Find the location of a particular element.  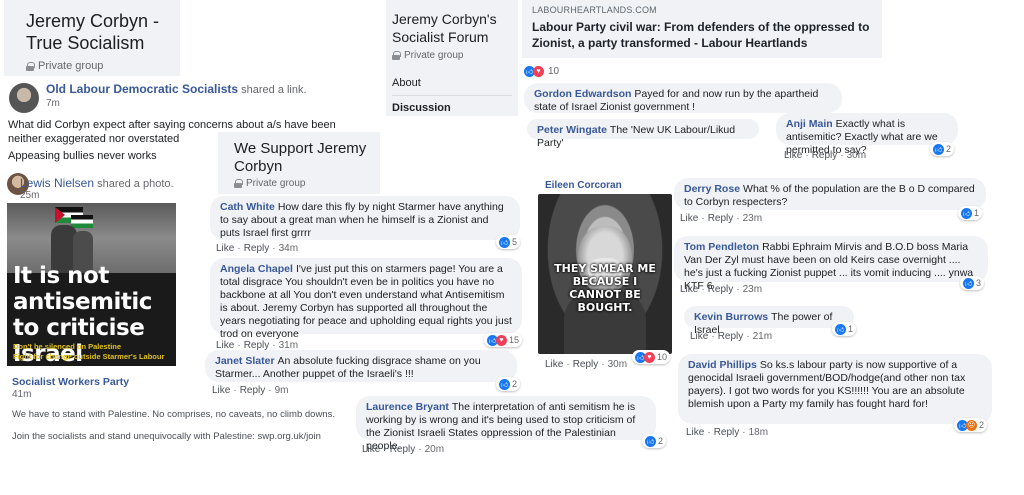

love-reaction-icon: ♥ is located at coordinates (649, 357).